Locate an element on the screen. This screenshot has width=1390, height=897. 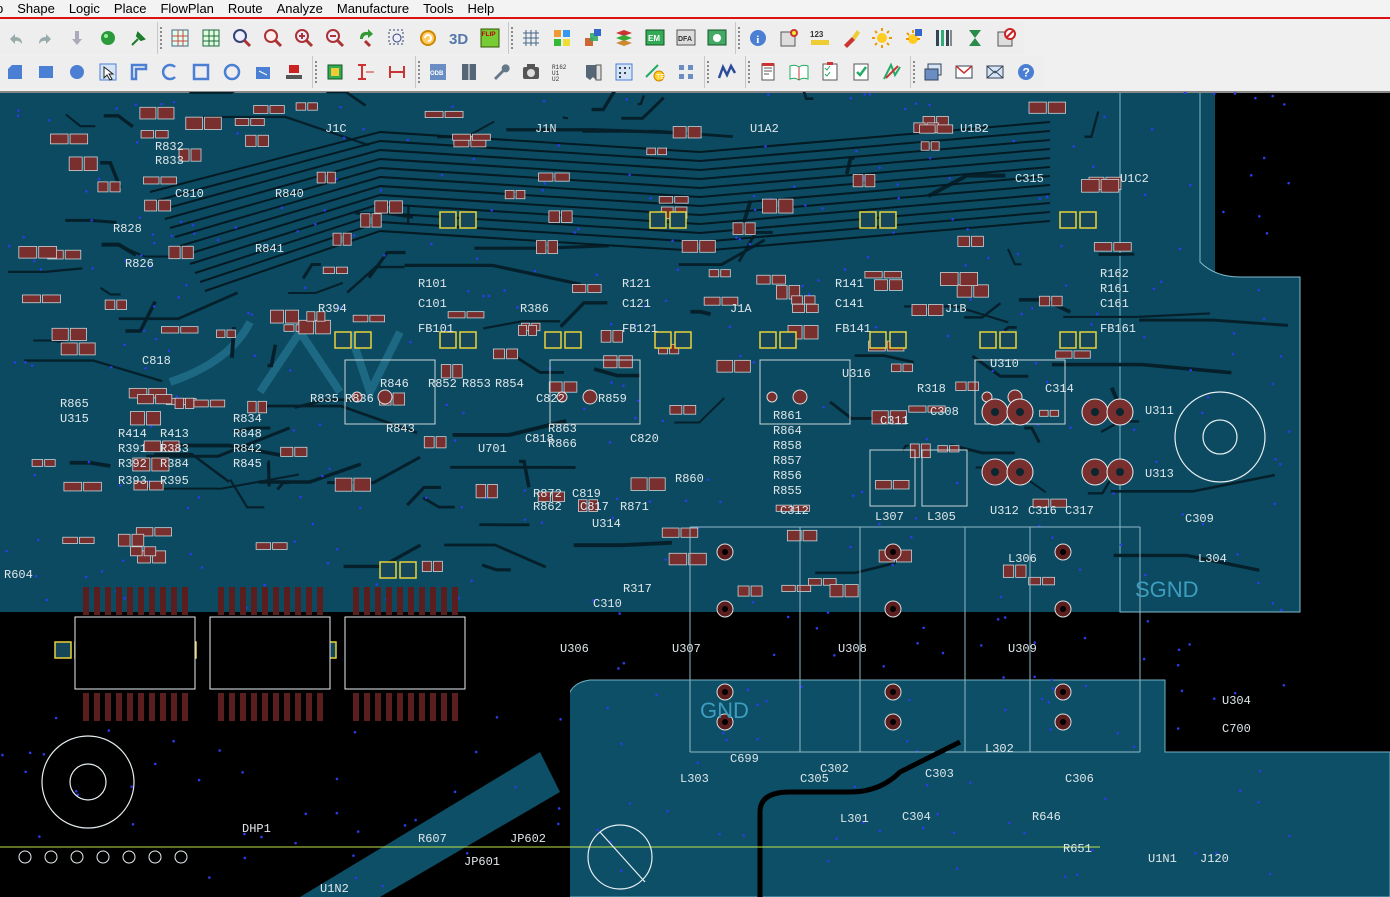
matrix-button is located at coordinates (624, 72).